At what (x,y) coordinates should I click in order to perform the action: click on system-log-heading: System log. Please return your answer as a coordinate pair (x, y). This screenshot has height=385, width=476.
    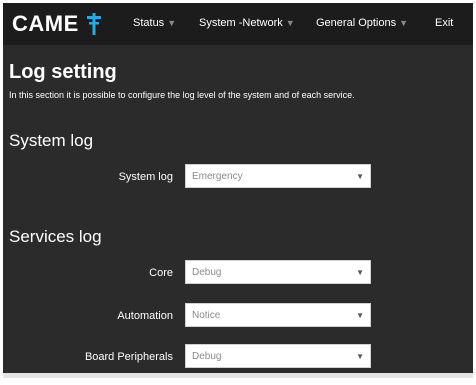
    Looking at the image, I should click on (51, 140).